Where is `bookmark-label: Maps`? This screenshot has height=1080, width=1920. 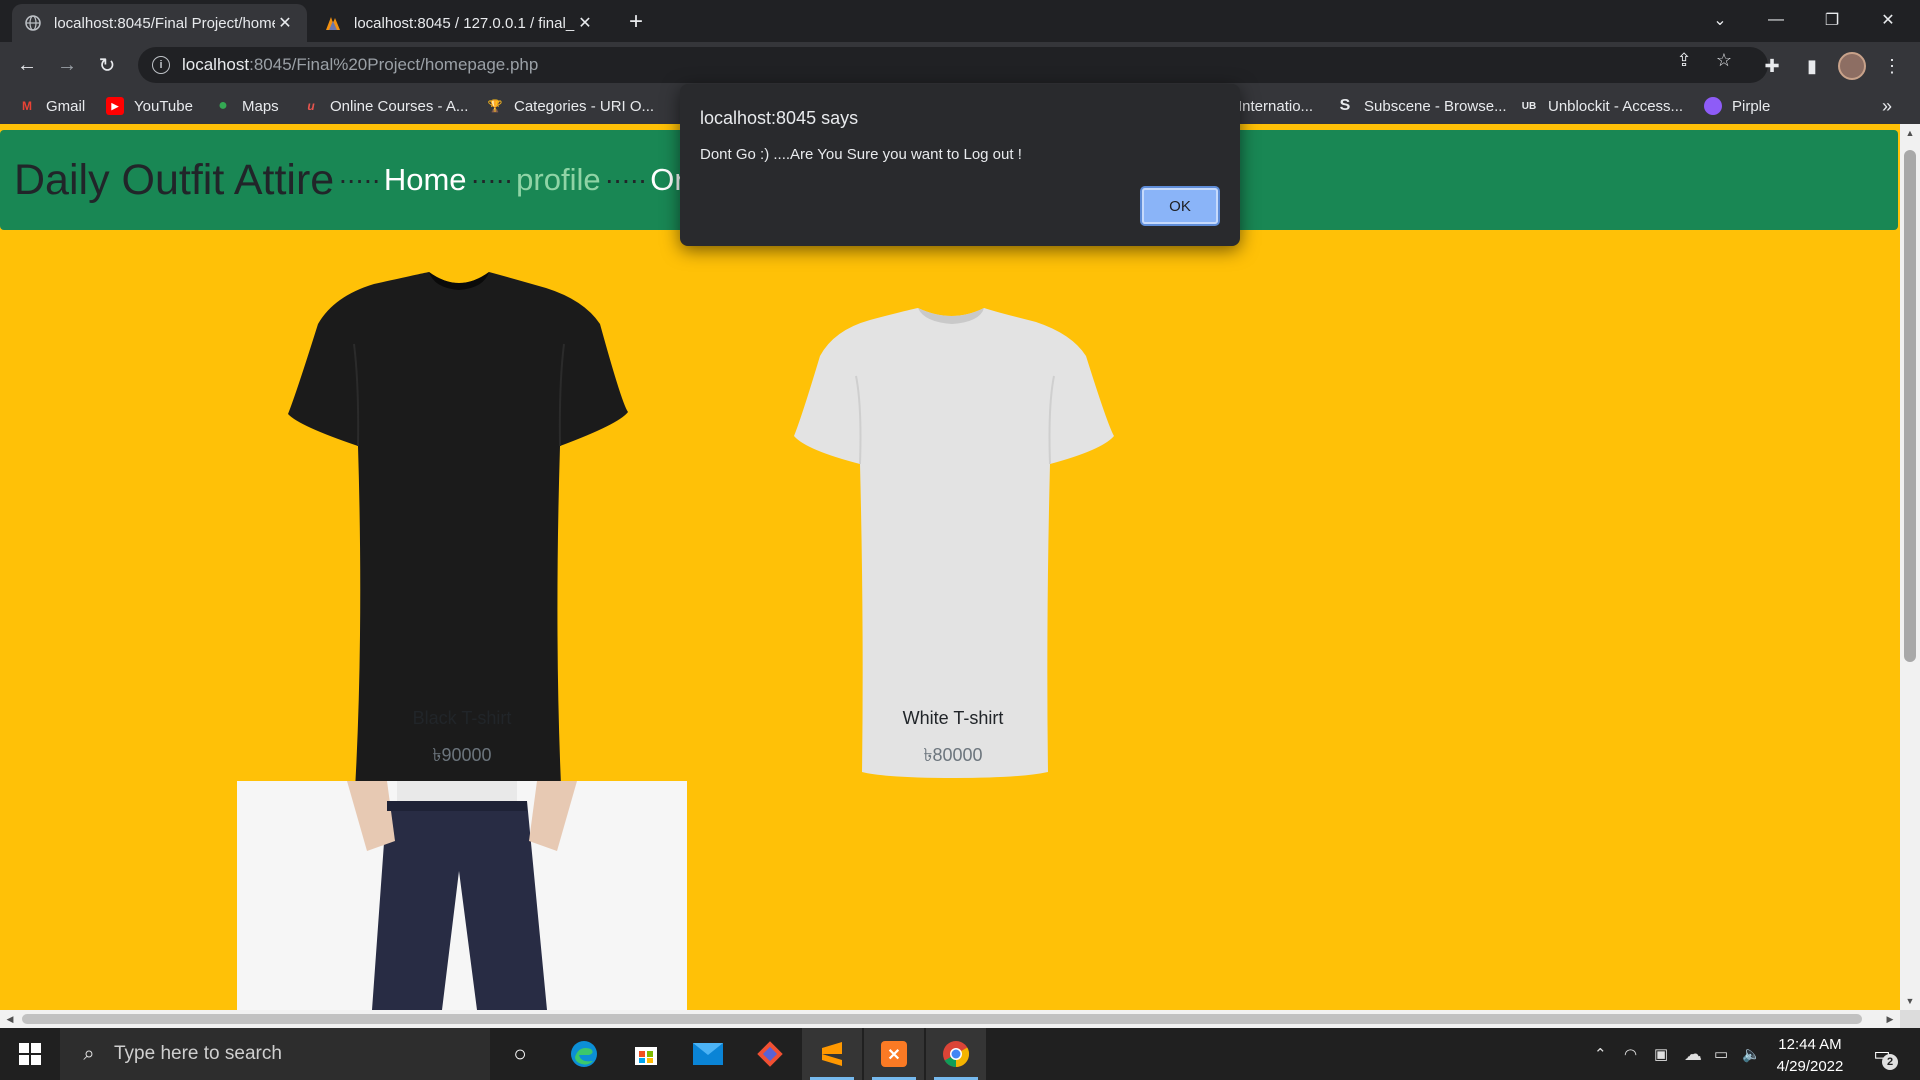 bookmark-label: Maps is located at coordinates (260, 106).